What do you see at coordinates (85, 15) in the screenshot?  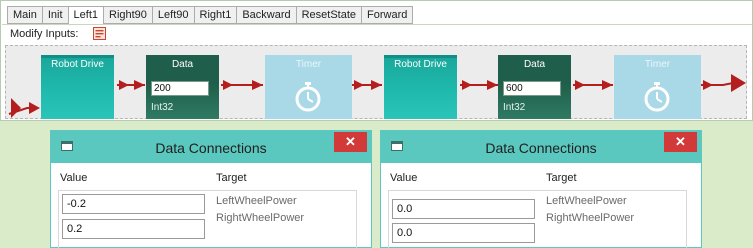 I see `tab-left1: Left1` at bounding box center [85, 15].